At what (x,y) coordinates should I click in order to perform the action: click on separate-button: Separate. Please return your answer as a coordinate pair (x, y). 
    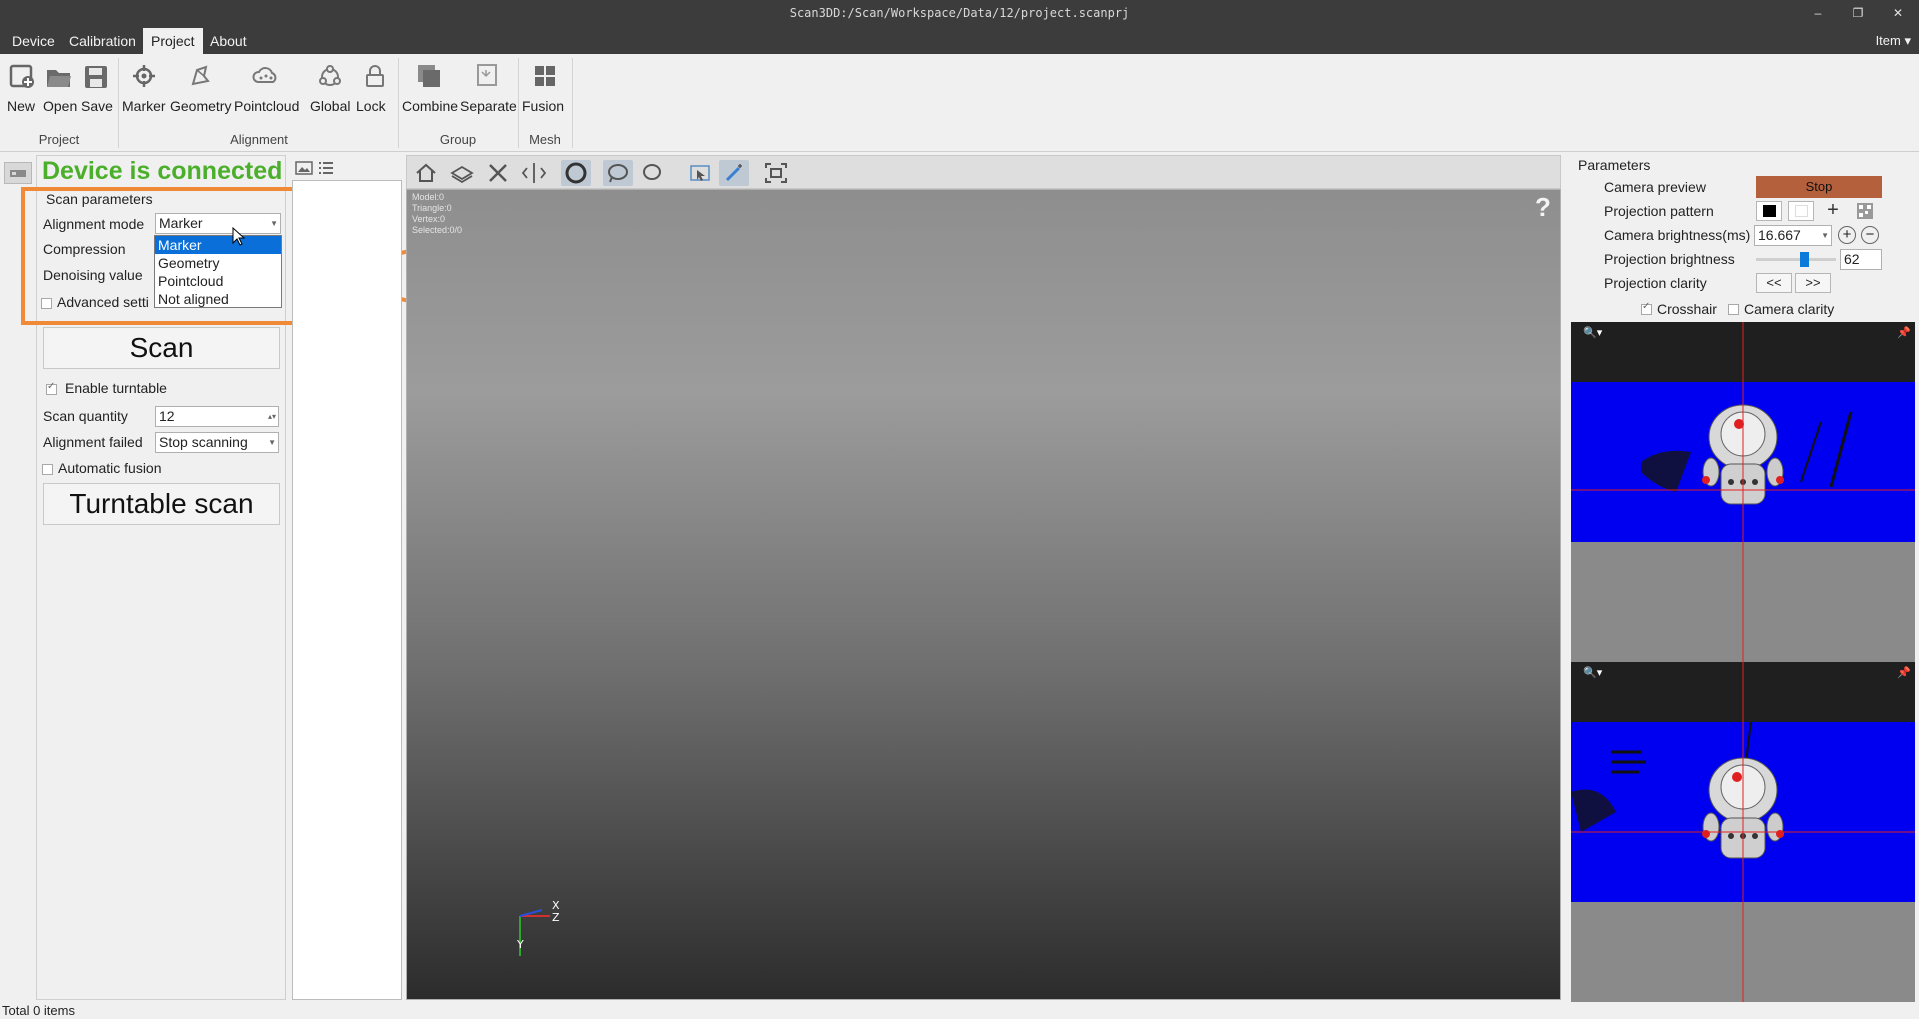
    Looking at the image, I should click on (488, 87).